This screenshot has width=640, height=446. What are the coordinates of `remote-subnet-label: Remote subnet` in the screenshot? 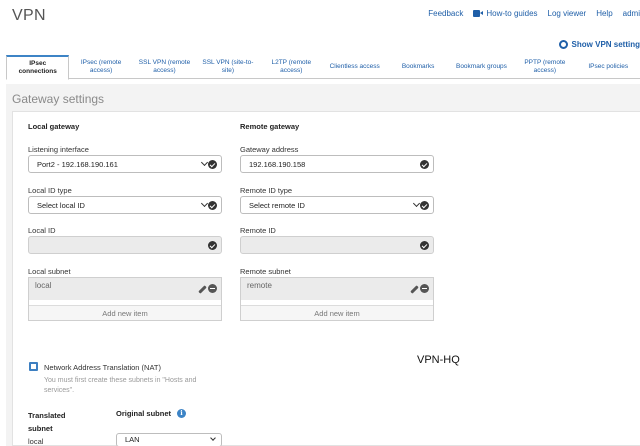 It's located at (265, 271).